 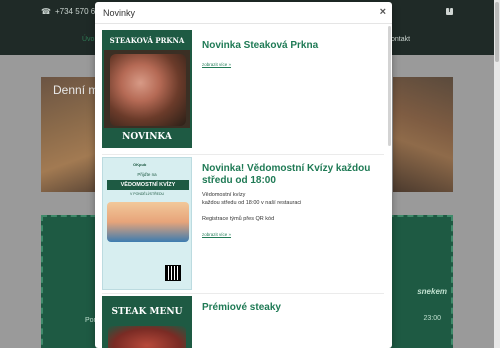 What do you see at coordinates (147, 174) in the screenshot?
I see `poster-line: Přijďte na` at bounding box center [147, 174].